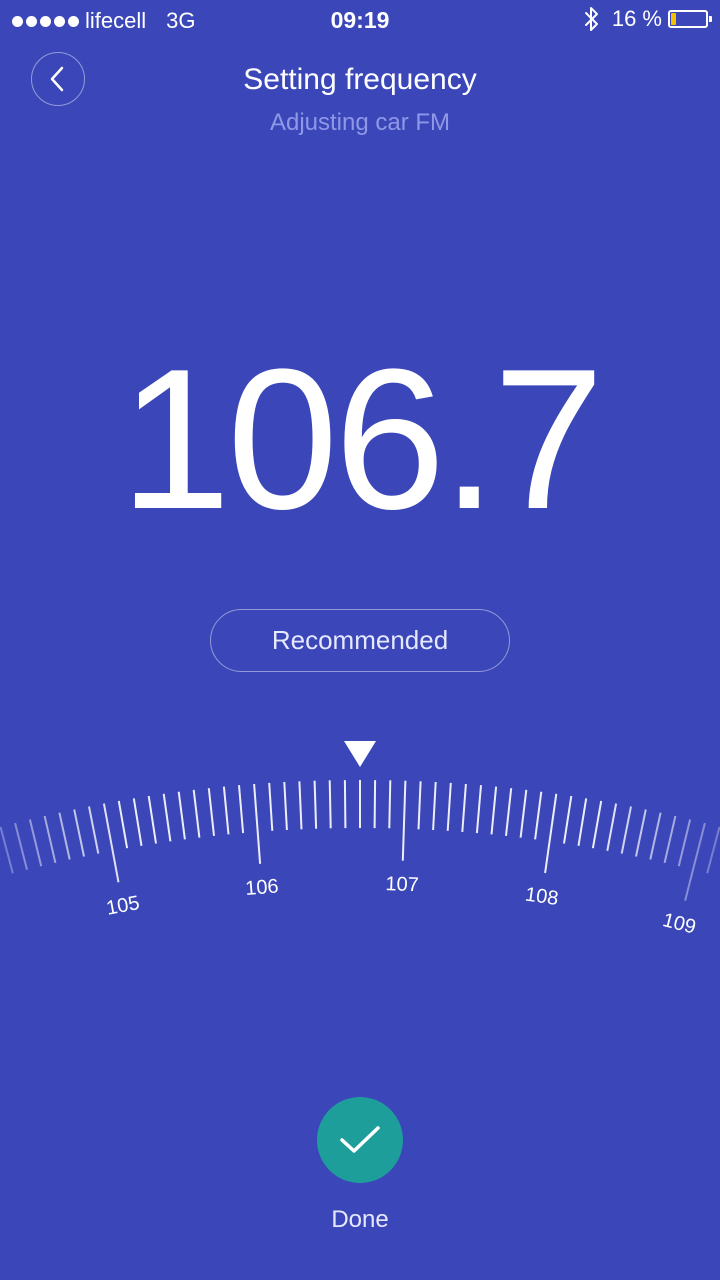 This screenshot has width=720, height=1280. Describe the element at coordinates (673, 19) in the screenshot. I see `battery-fill` at that location.